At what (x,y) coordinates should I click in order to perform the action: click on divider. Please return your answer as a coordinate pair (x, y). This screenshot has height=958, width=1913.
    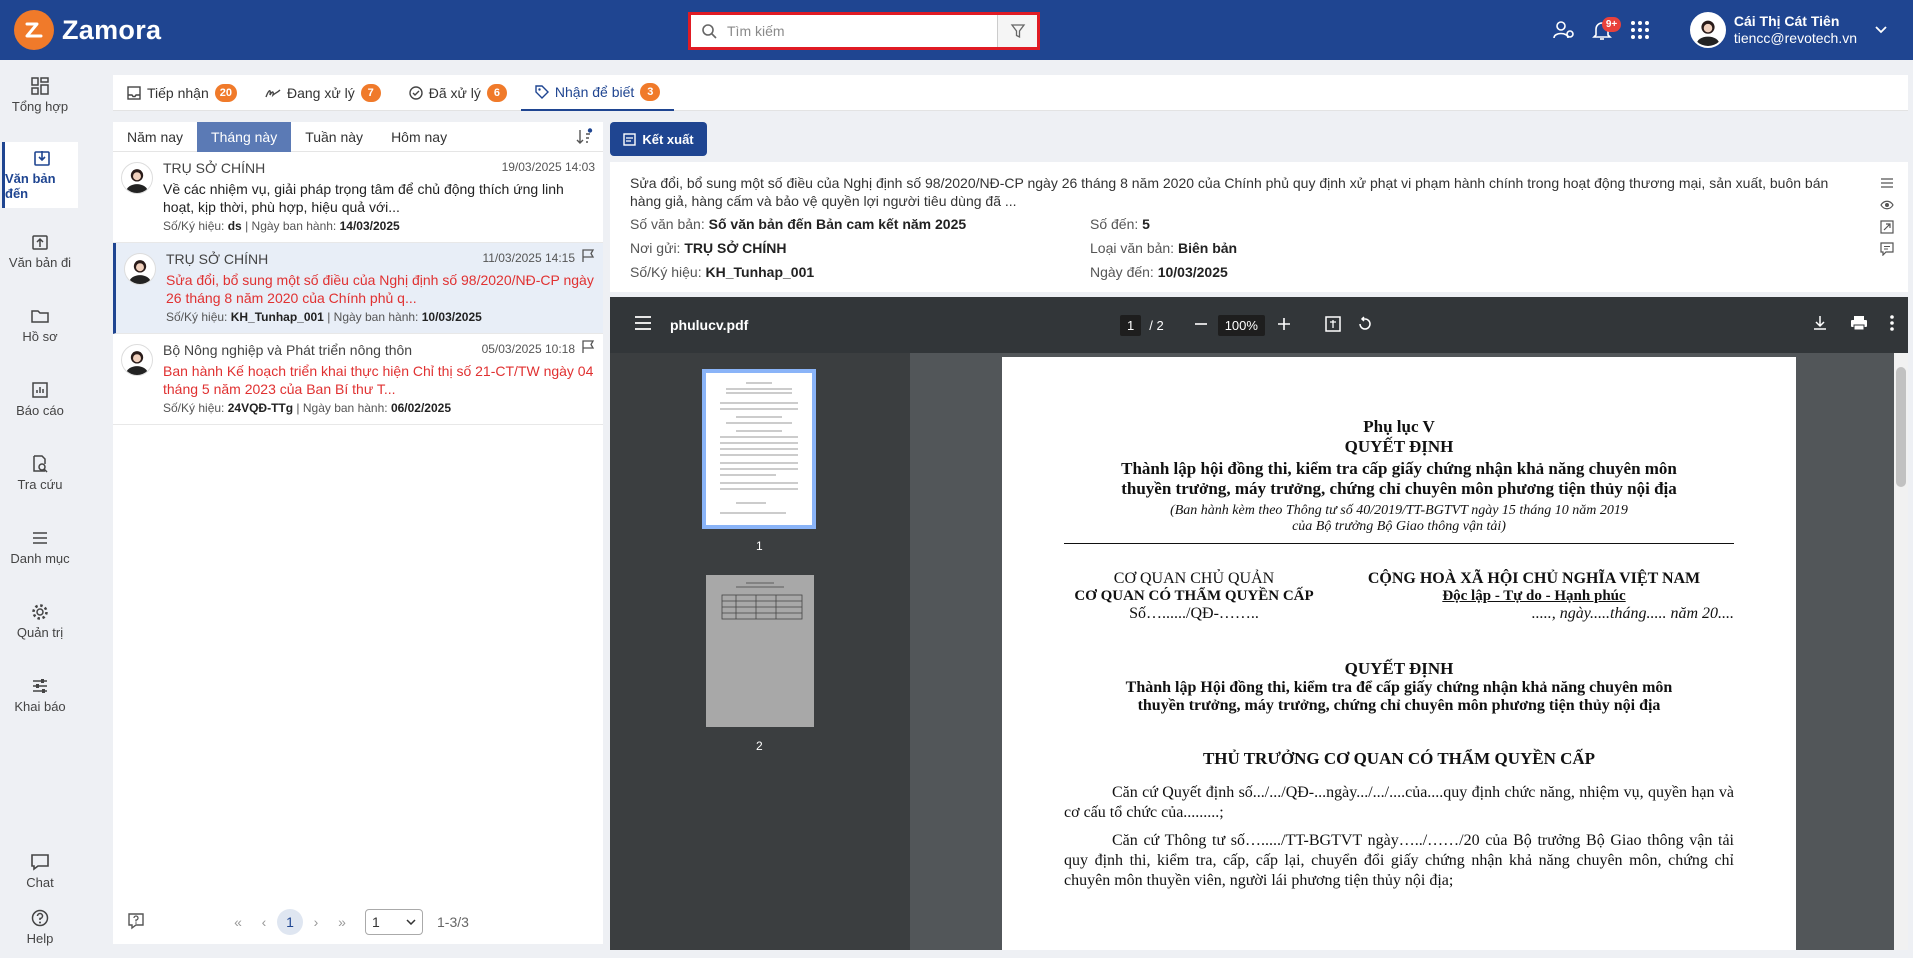
    Looking at the image, I should click on (1399, 543).